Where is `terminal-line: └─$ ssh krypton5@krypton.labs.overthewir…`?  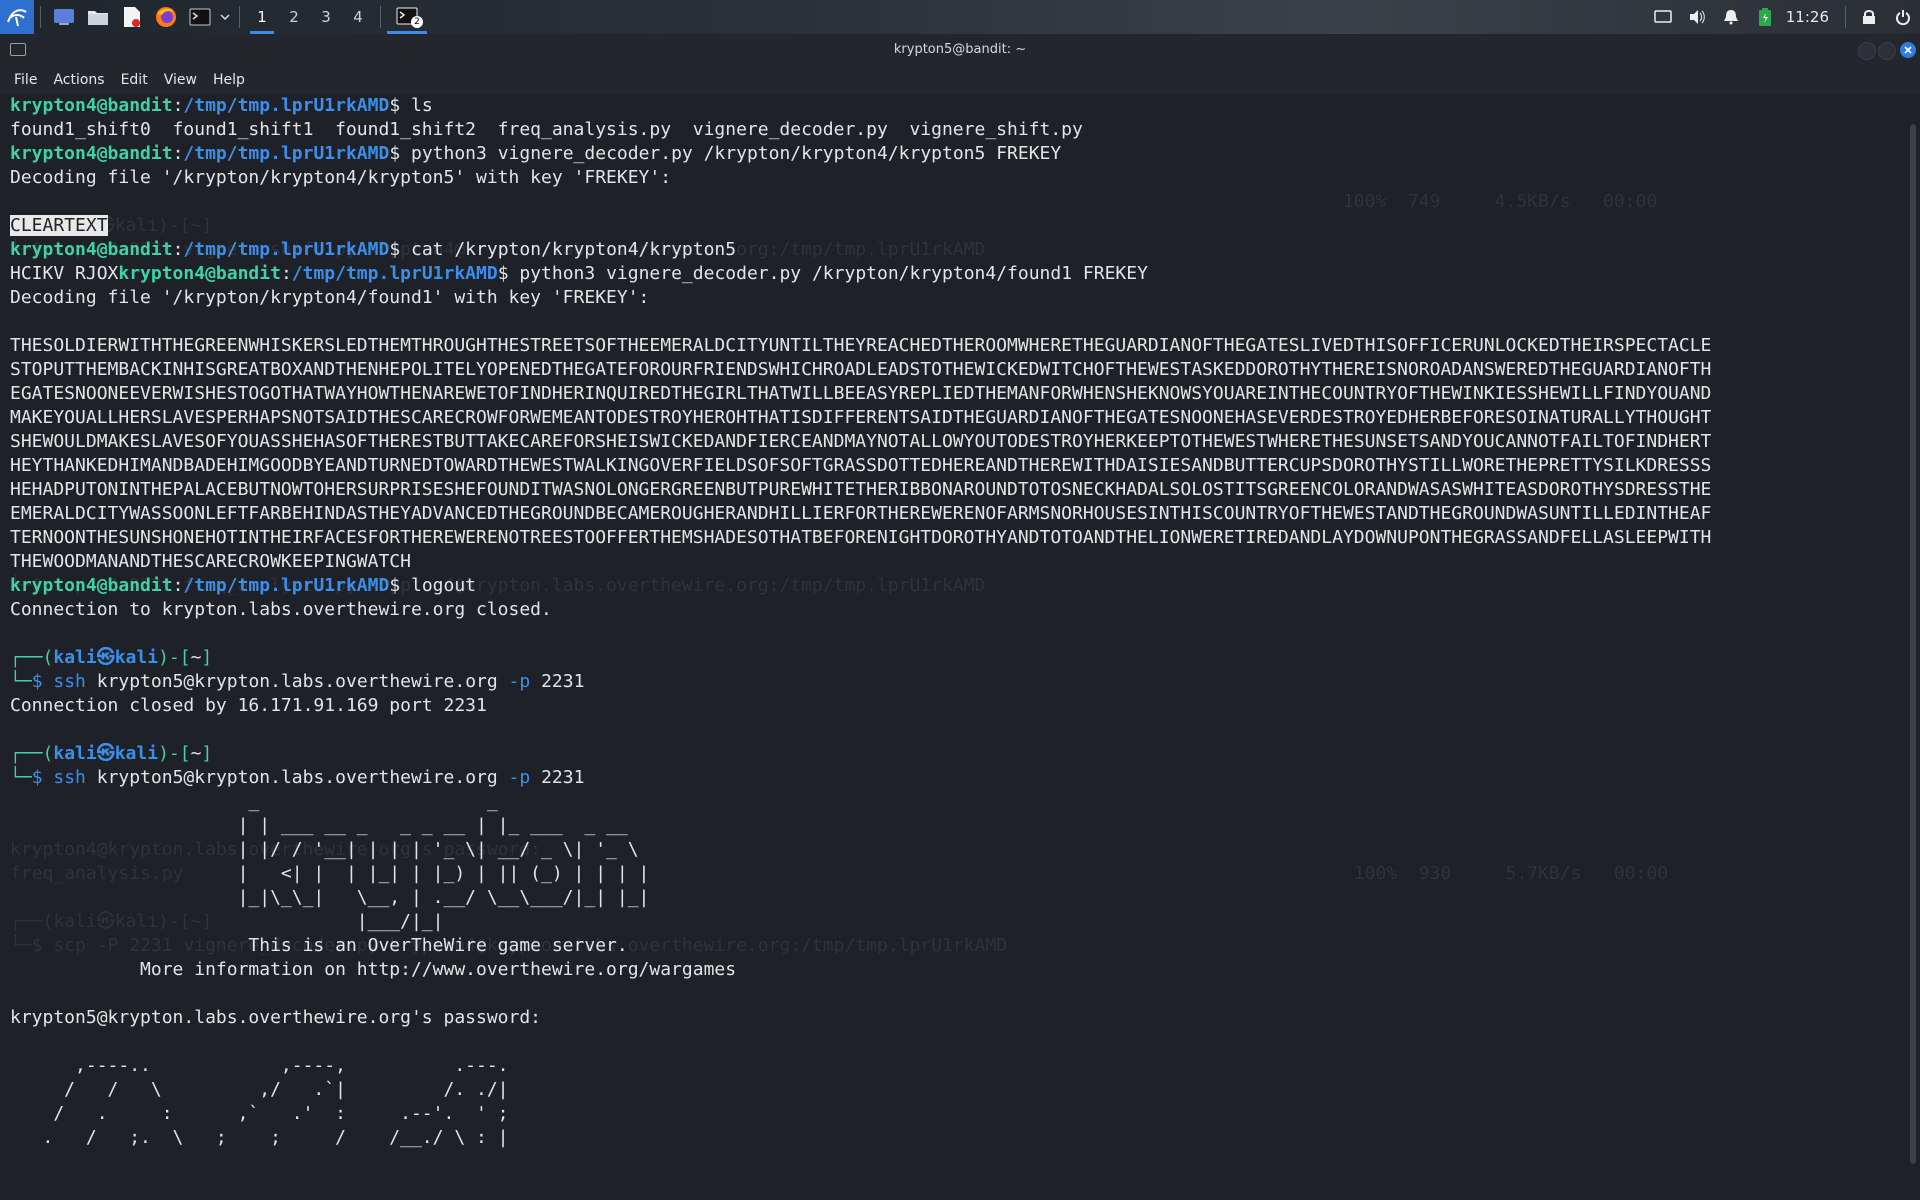
terminal-line: └─$ ssh krypton5@krypton.labs.overthewir… is located at coordinates (860, 682).